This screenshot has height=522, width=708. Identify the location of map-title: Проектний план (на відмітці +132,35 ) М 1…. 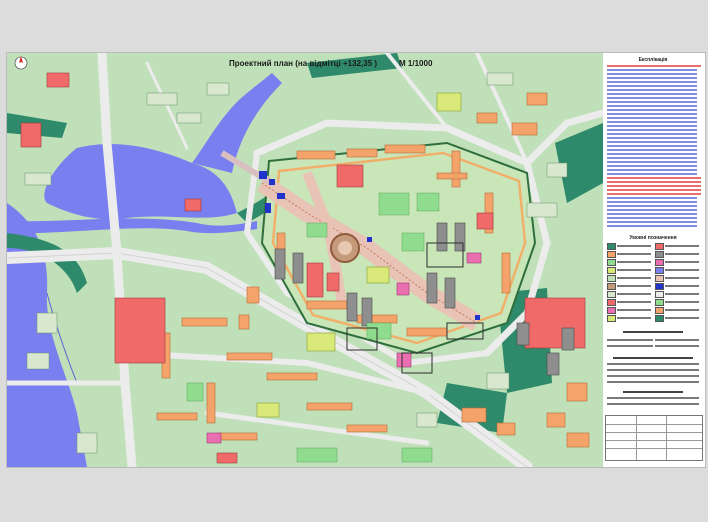
(330, 63).